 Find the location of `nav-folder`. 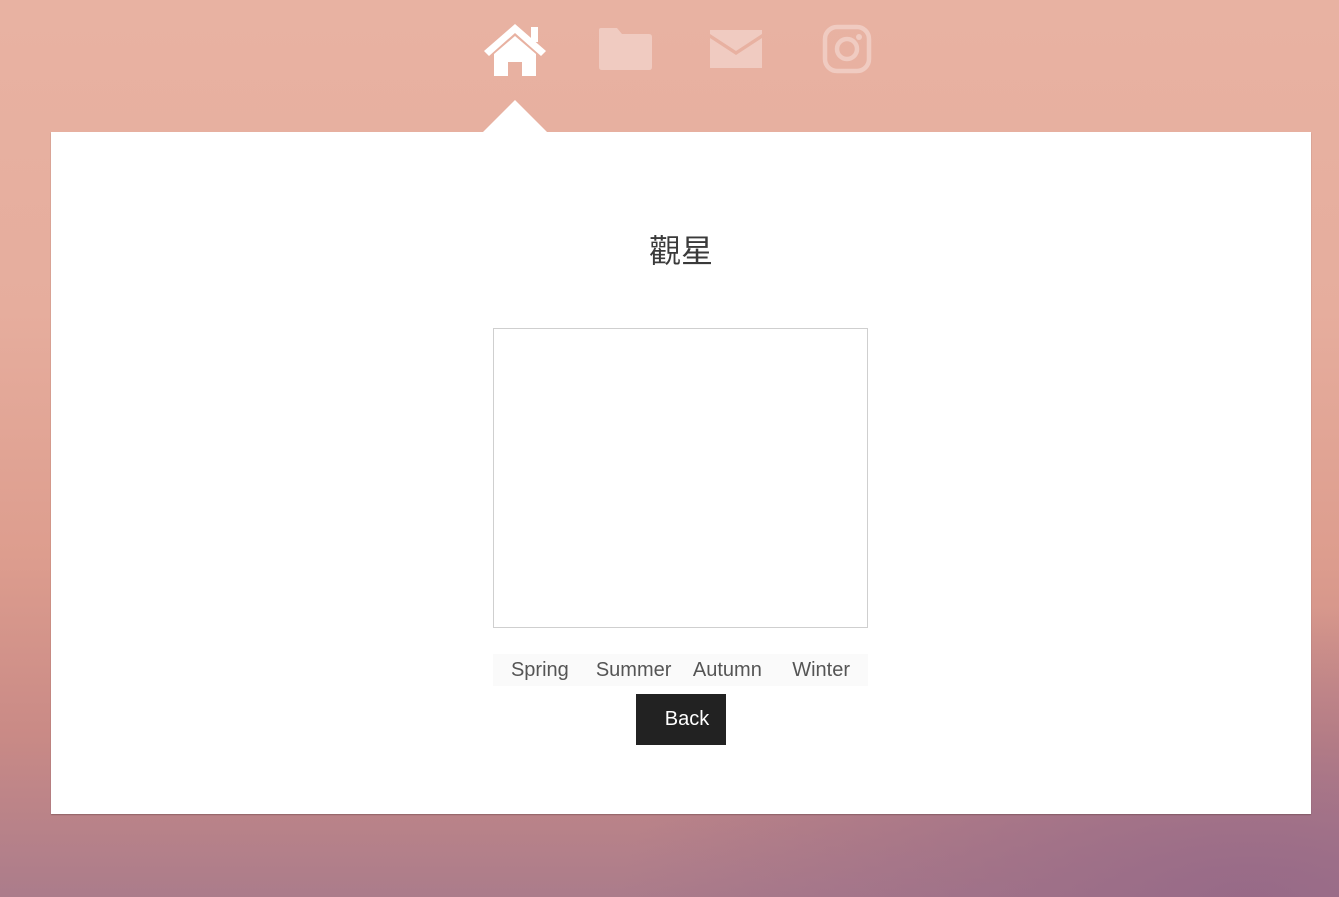

nav-folder is located at coordinates (625, 49).